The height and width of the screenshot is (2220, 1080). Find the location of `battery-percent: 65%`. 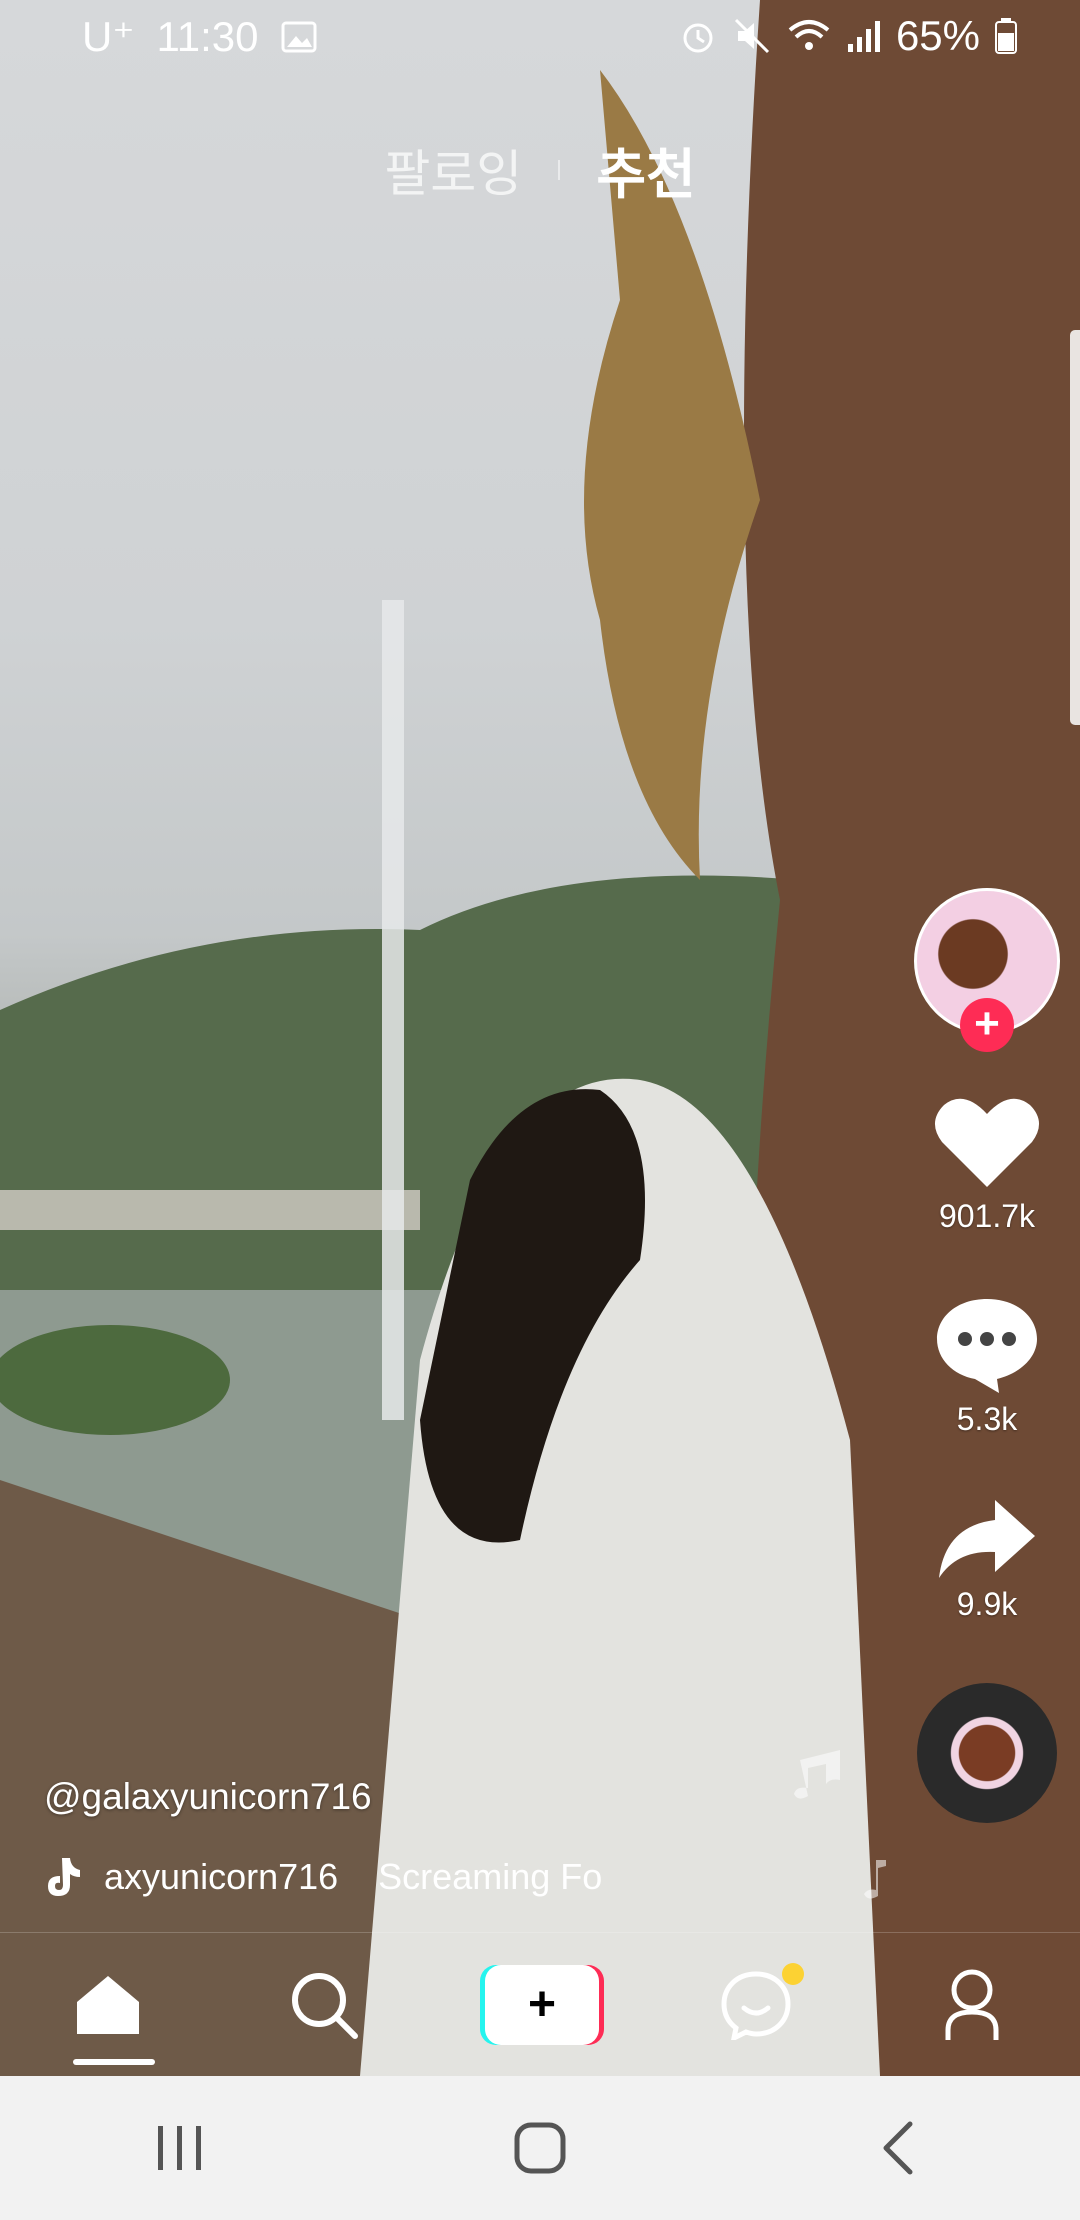

battery-percent: 65% is located at coordinates (937, 35).